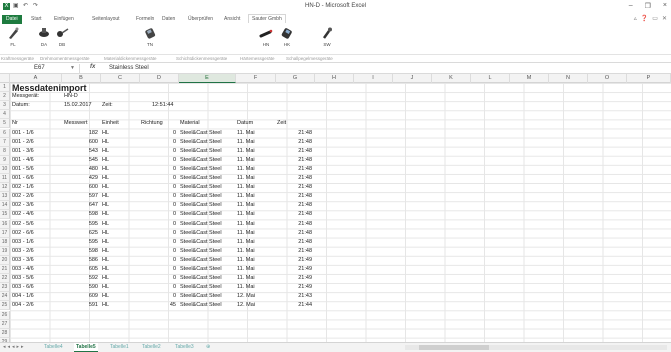 The width and height of the screenshot is (671, 352). I want to click on chevron-down-icon: ▼, so click(72, 68).